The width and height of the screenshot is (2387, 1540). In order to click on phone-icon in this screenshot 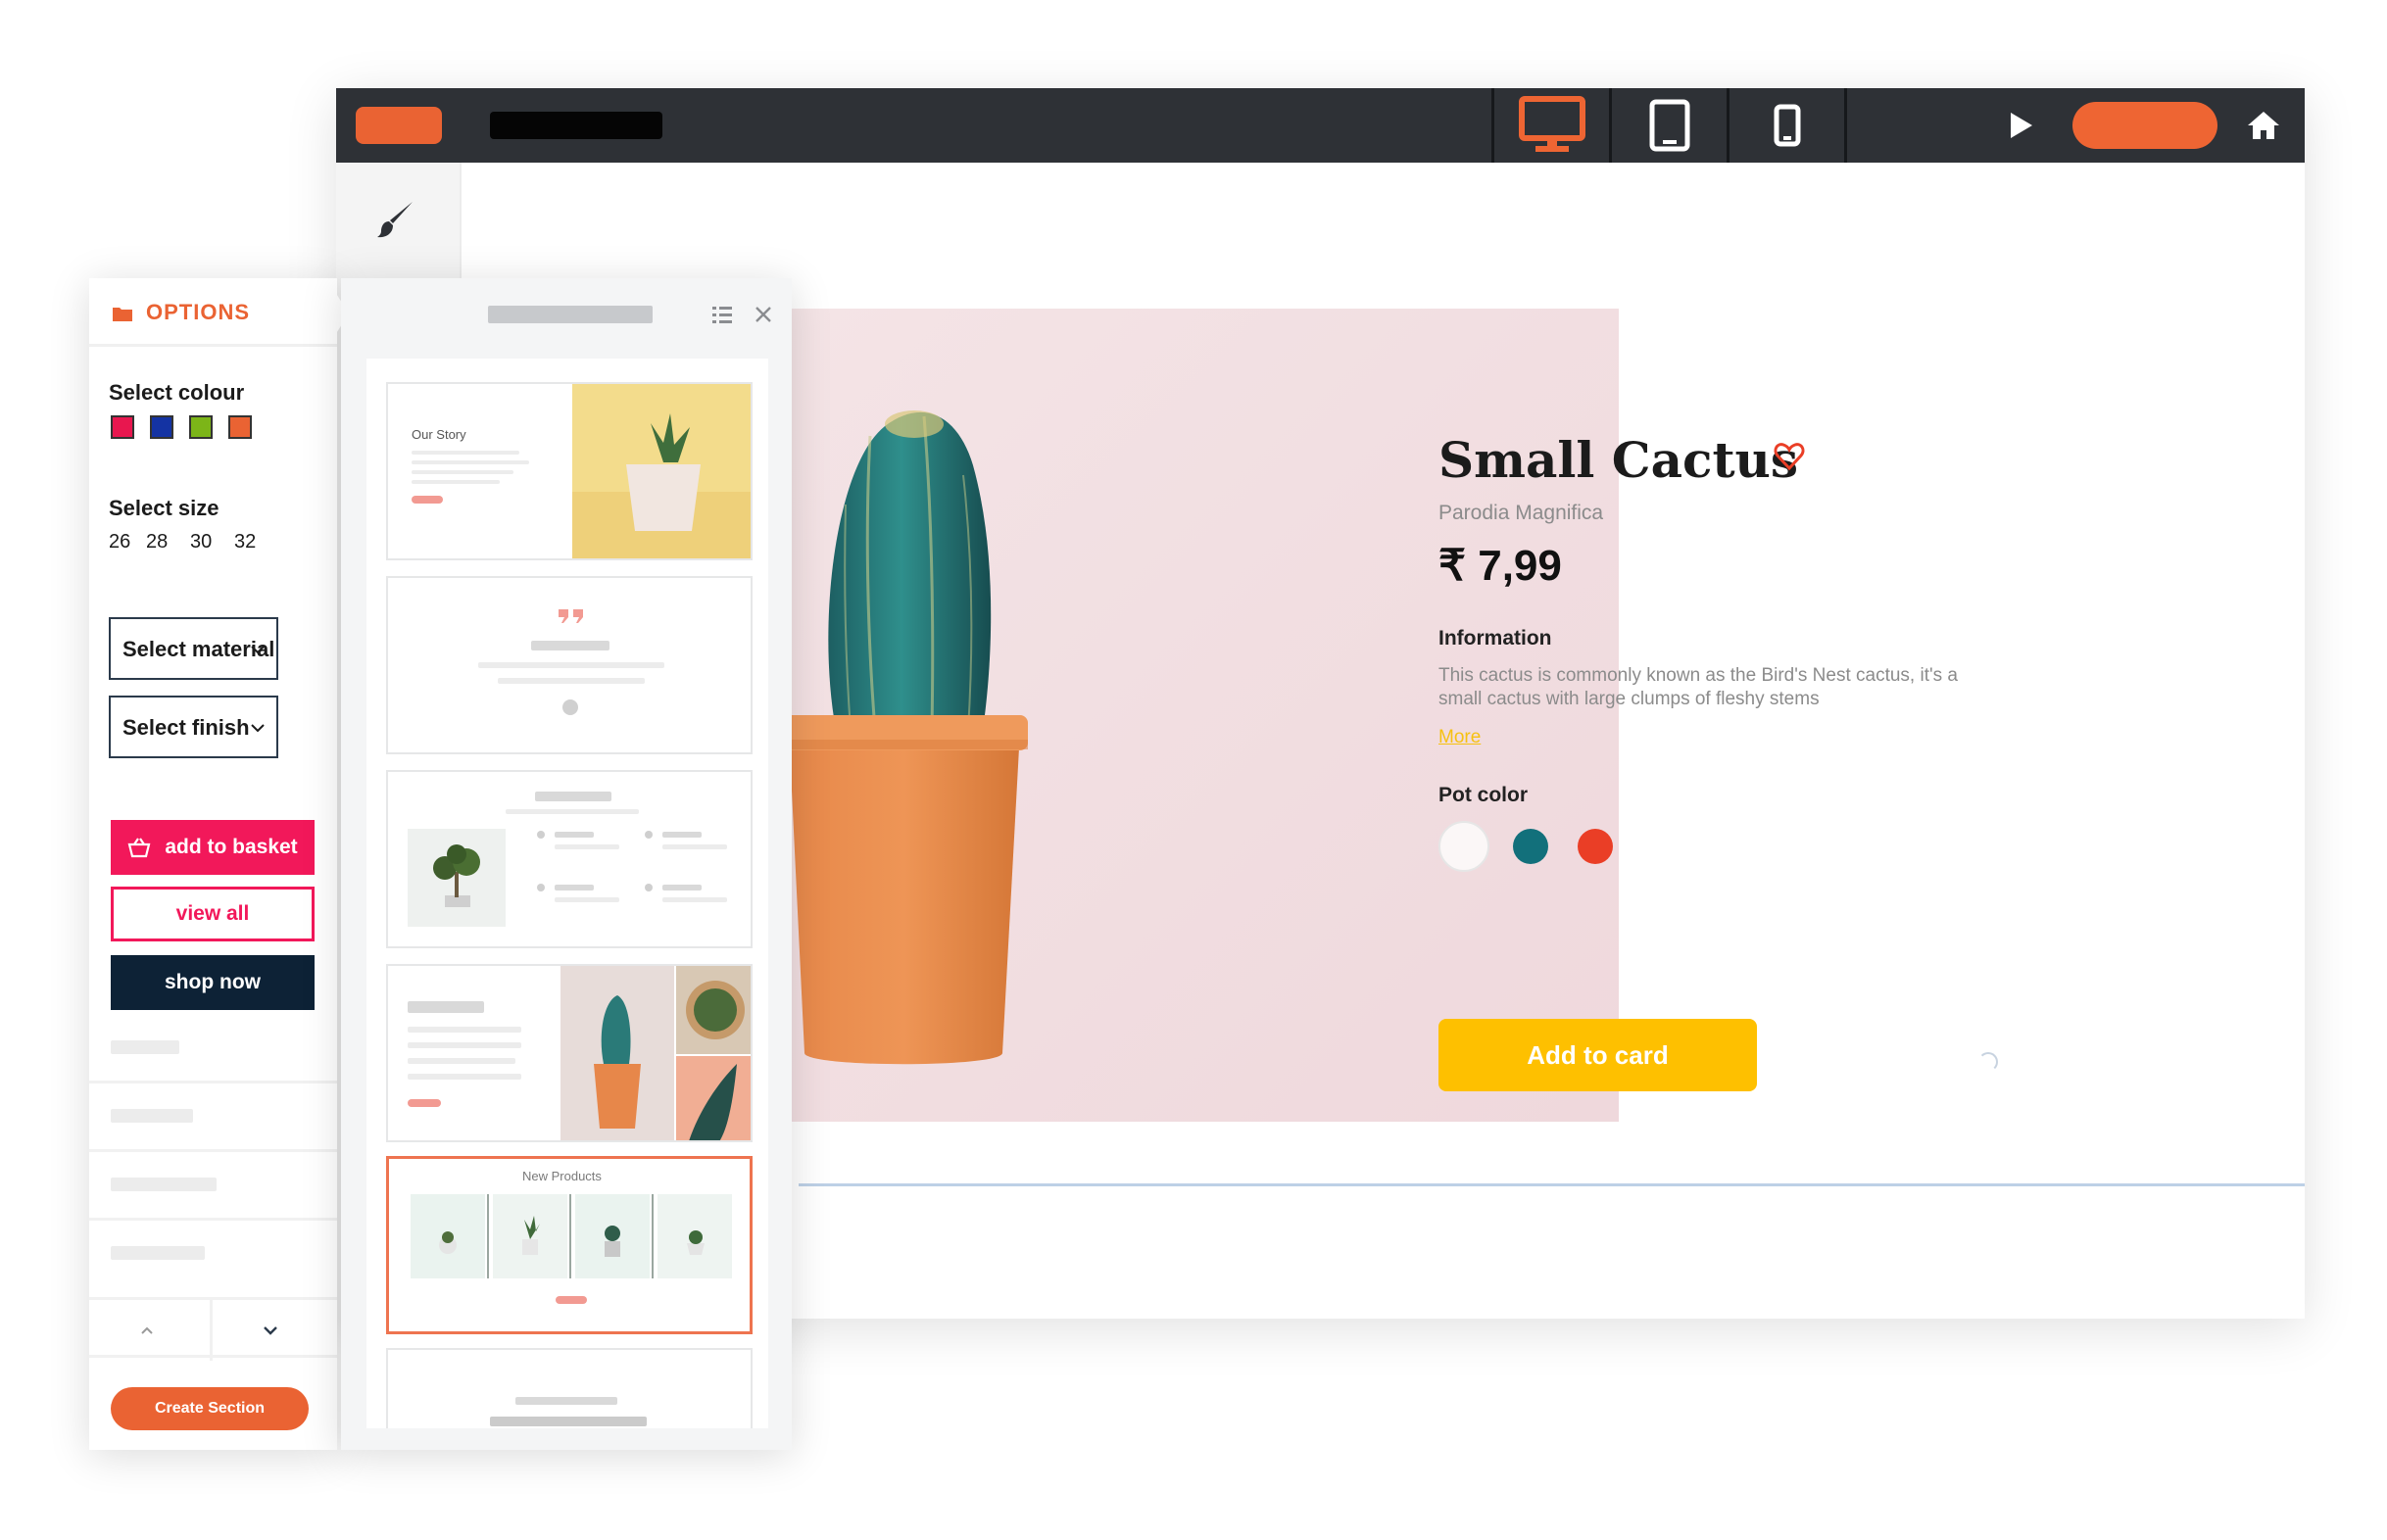, I will do `click(1787, 126)`.